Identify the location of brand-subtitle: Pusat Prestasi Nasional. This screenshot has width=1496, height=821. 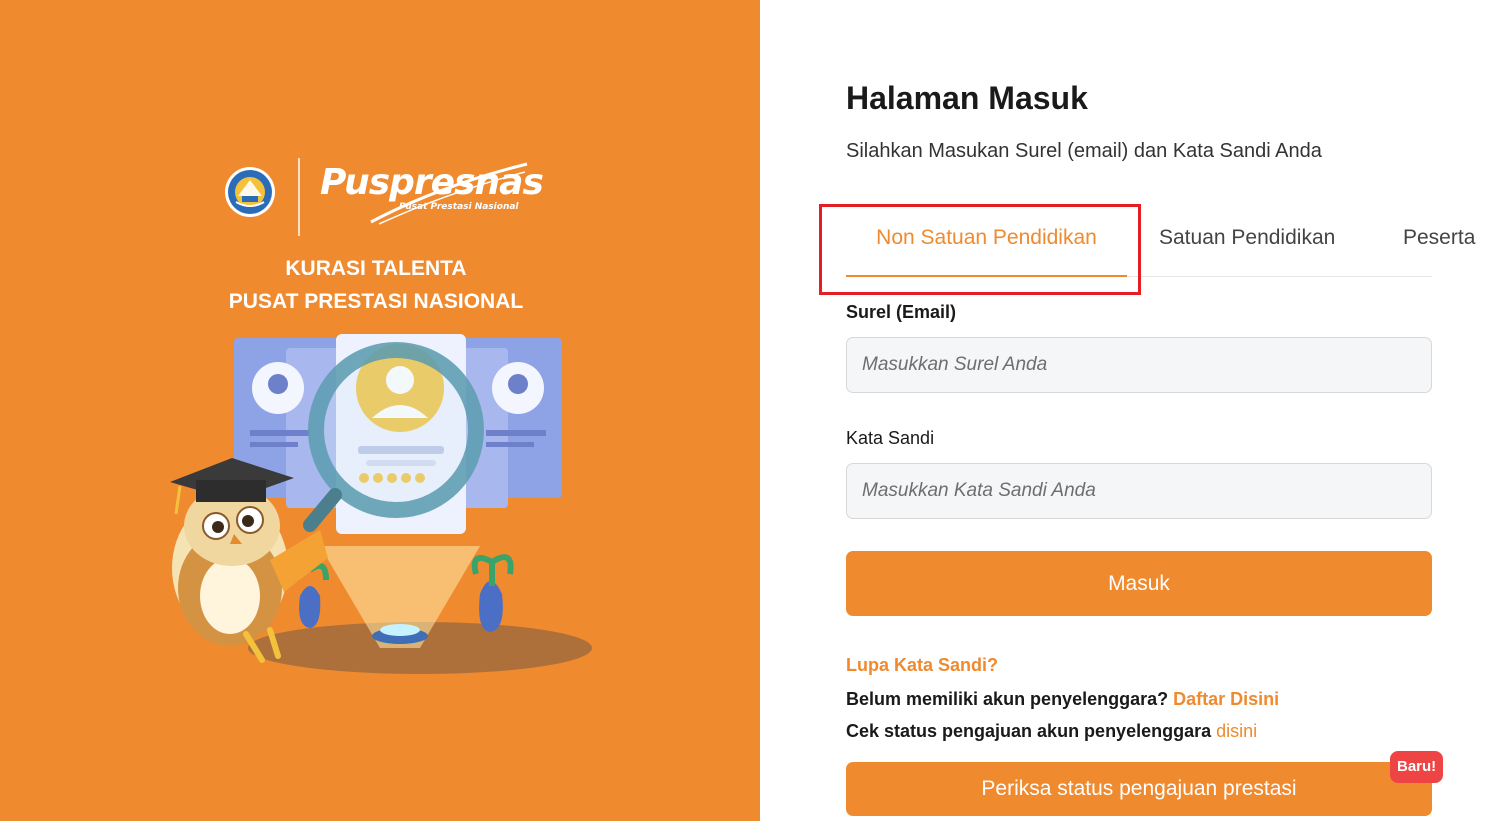
(459, 207).